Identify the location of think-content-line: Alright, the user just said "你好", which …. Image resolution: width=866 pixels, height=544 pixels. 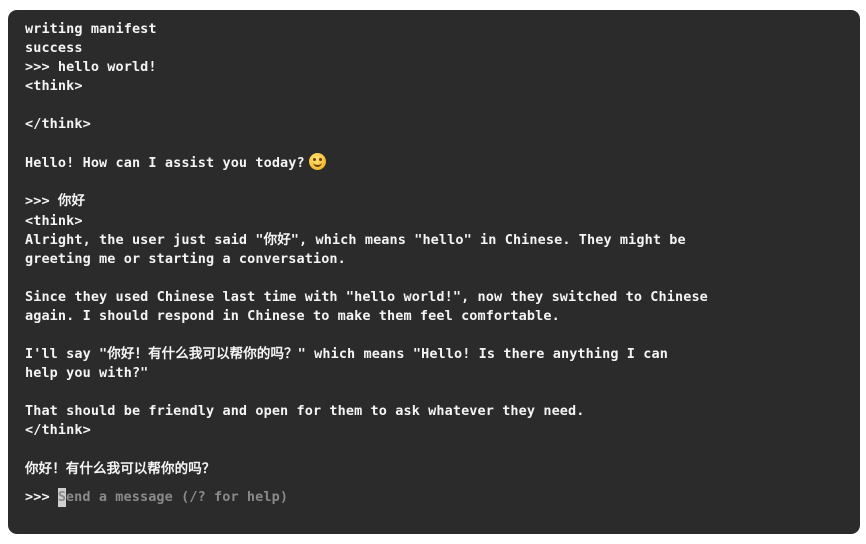
(355, 240).